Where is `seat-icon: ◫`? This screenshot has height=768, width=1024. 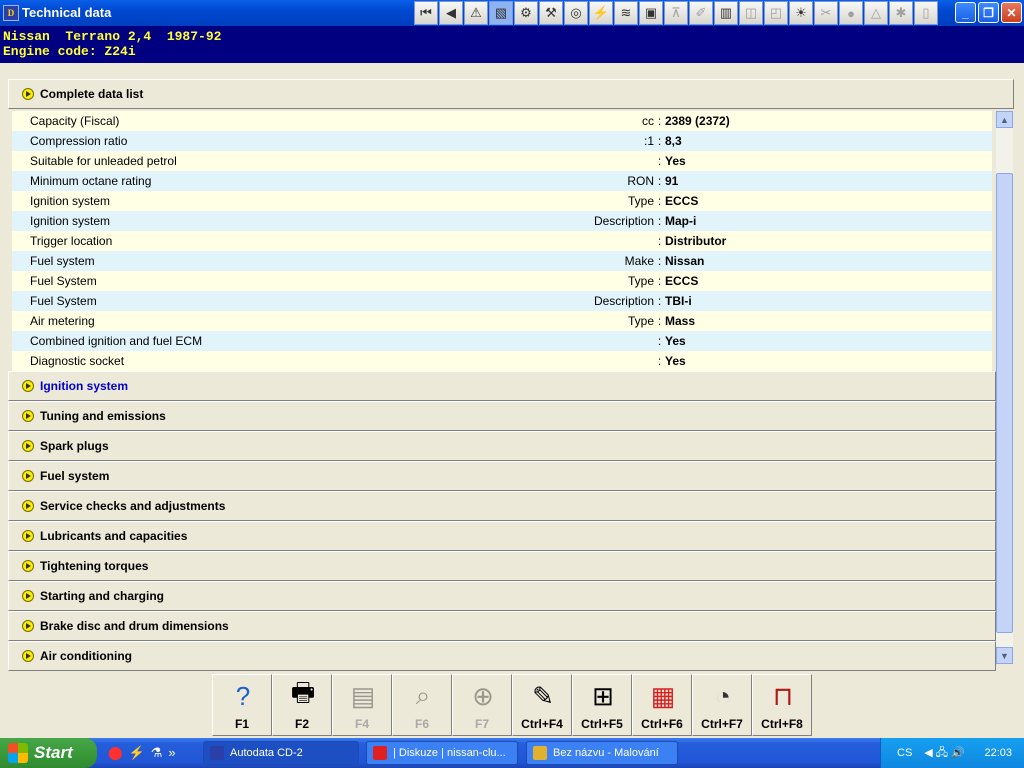 seat-icon: ◫ is located at coordinates (751, 13).